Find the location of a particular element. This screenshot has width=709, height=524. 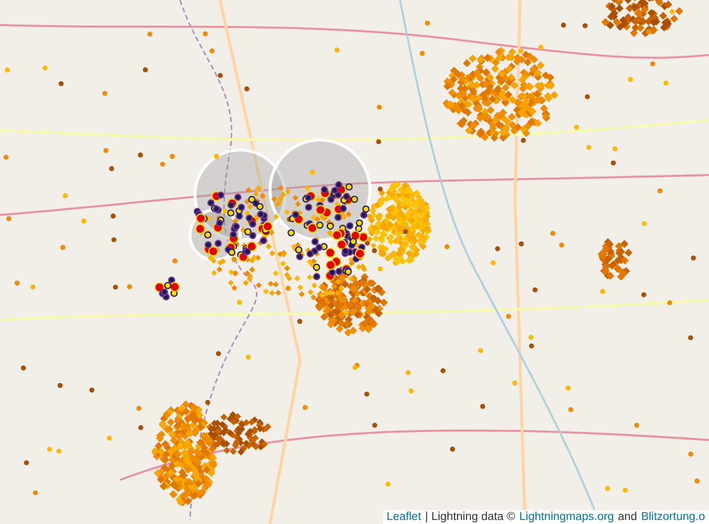

attribution-text: Leaflet | Lightning data © Lightningmaps.org and Blitzortung.o is located at coordinates (545, 517).